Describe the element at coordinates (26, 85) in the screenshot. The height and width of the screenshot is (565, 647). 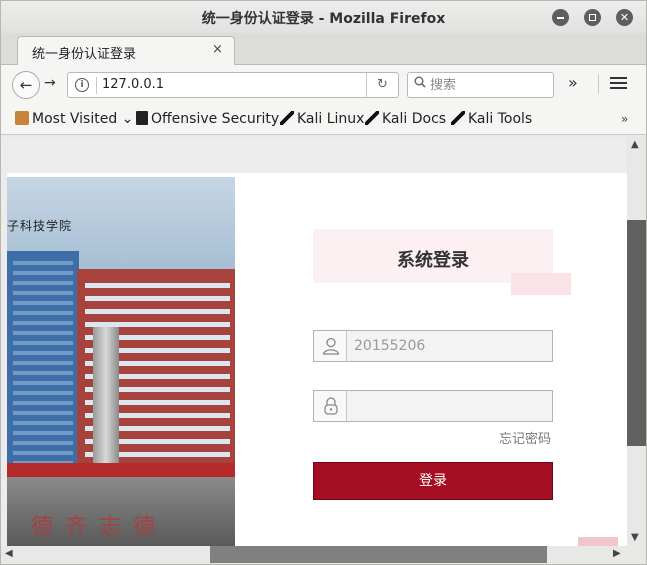
I see `back-button: ←` at that location.